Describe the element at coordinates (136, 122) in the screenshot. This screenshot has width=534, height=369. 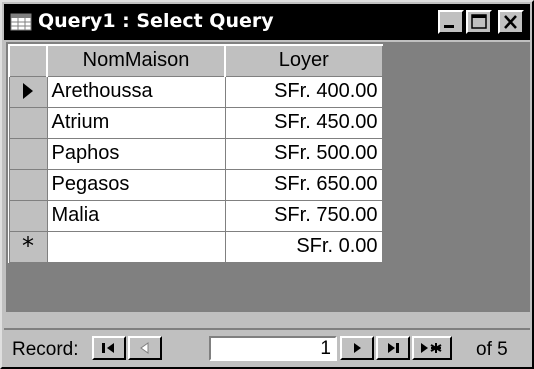
I see `nommaison-cell: Atrium` at that location.